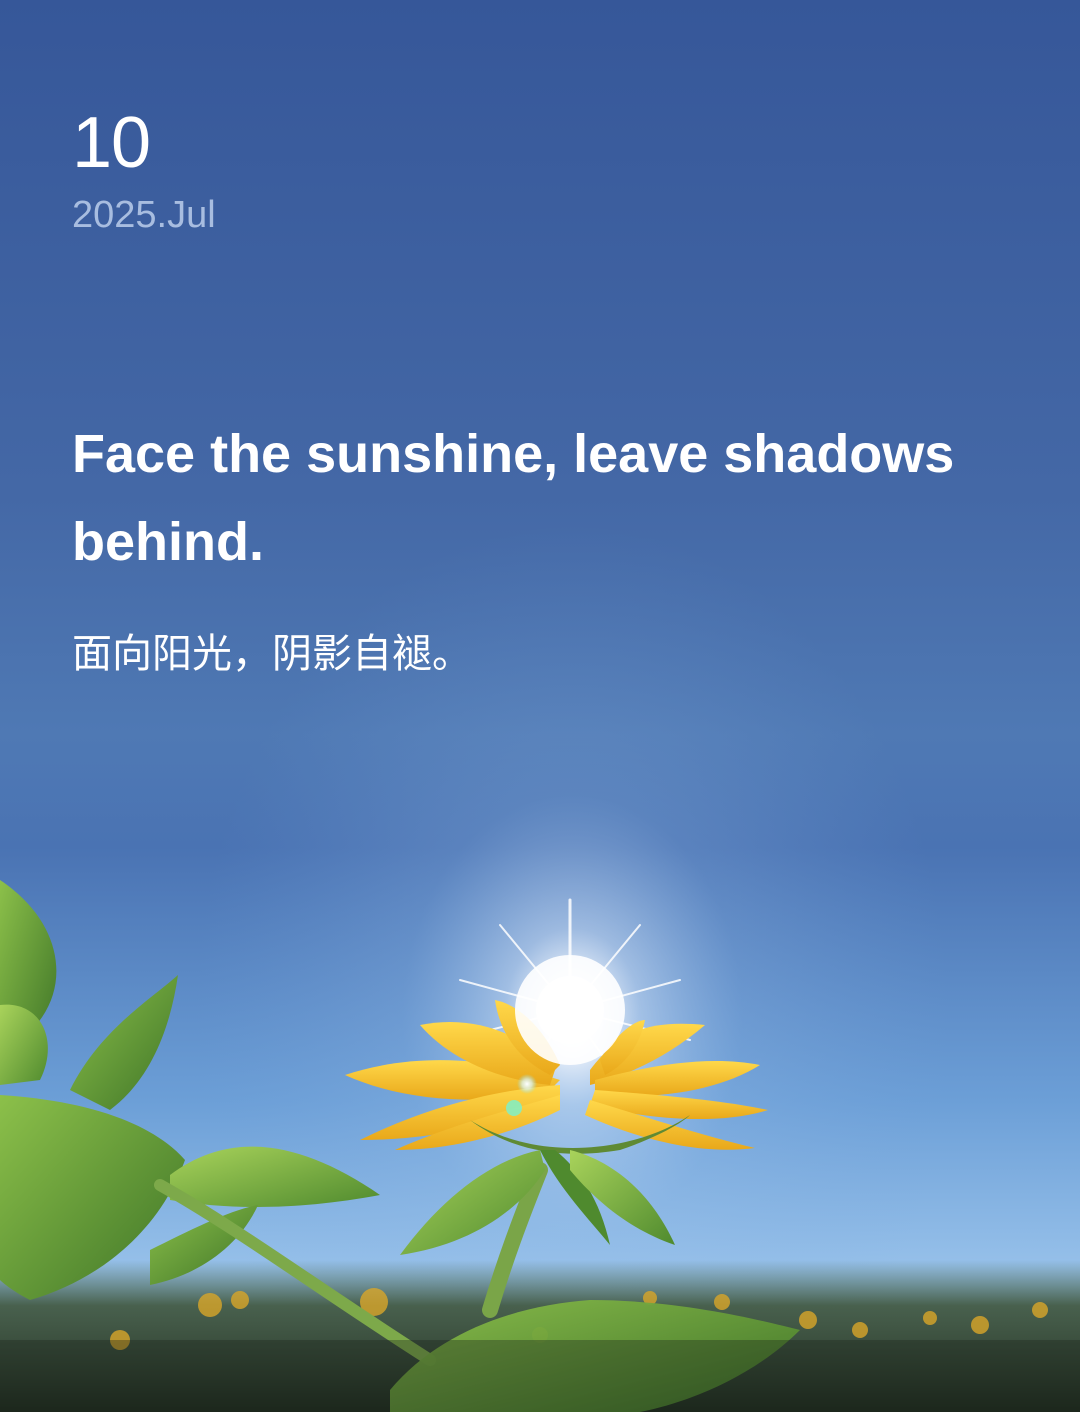 This screenshot has width=1080, height=1412. I want to click on date-month-year: 2025.Jul, so click(144, 215).